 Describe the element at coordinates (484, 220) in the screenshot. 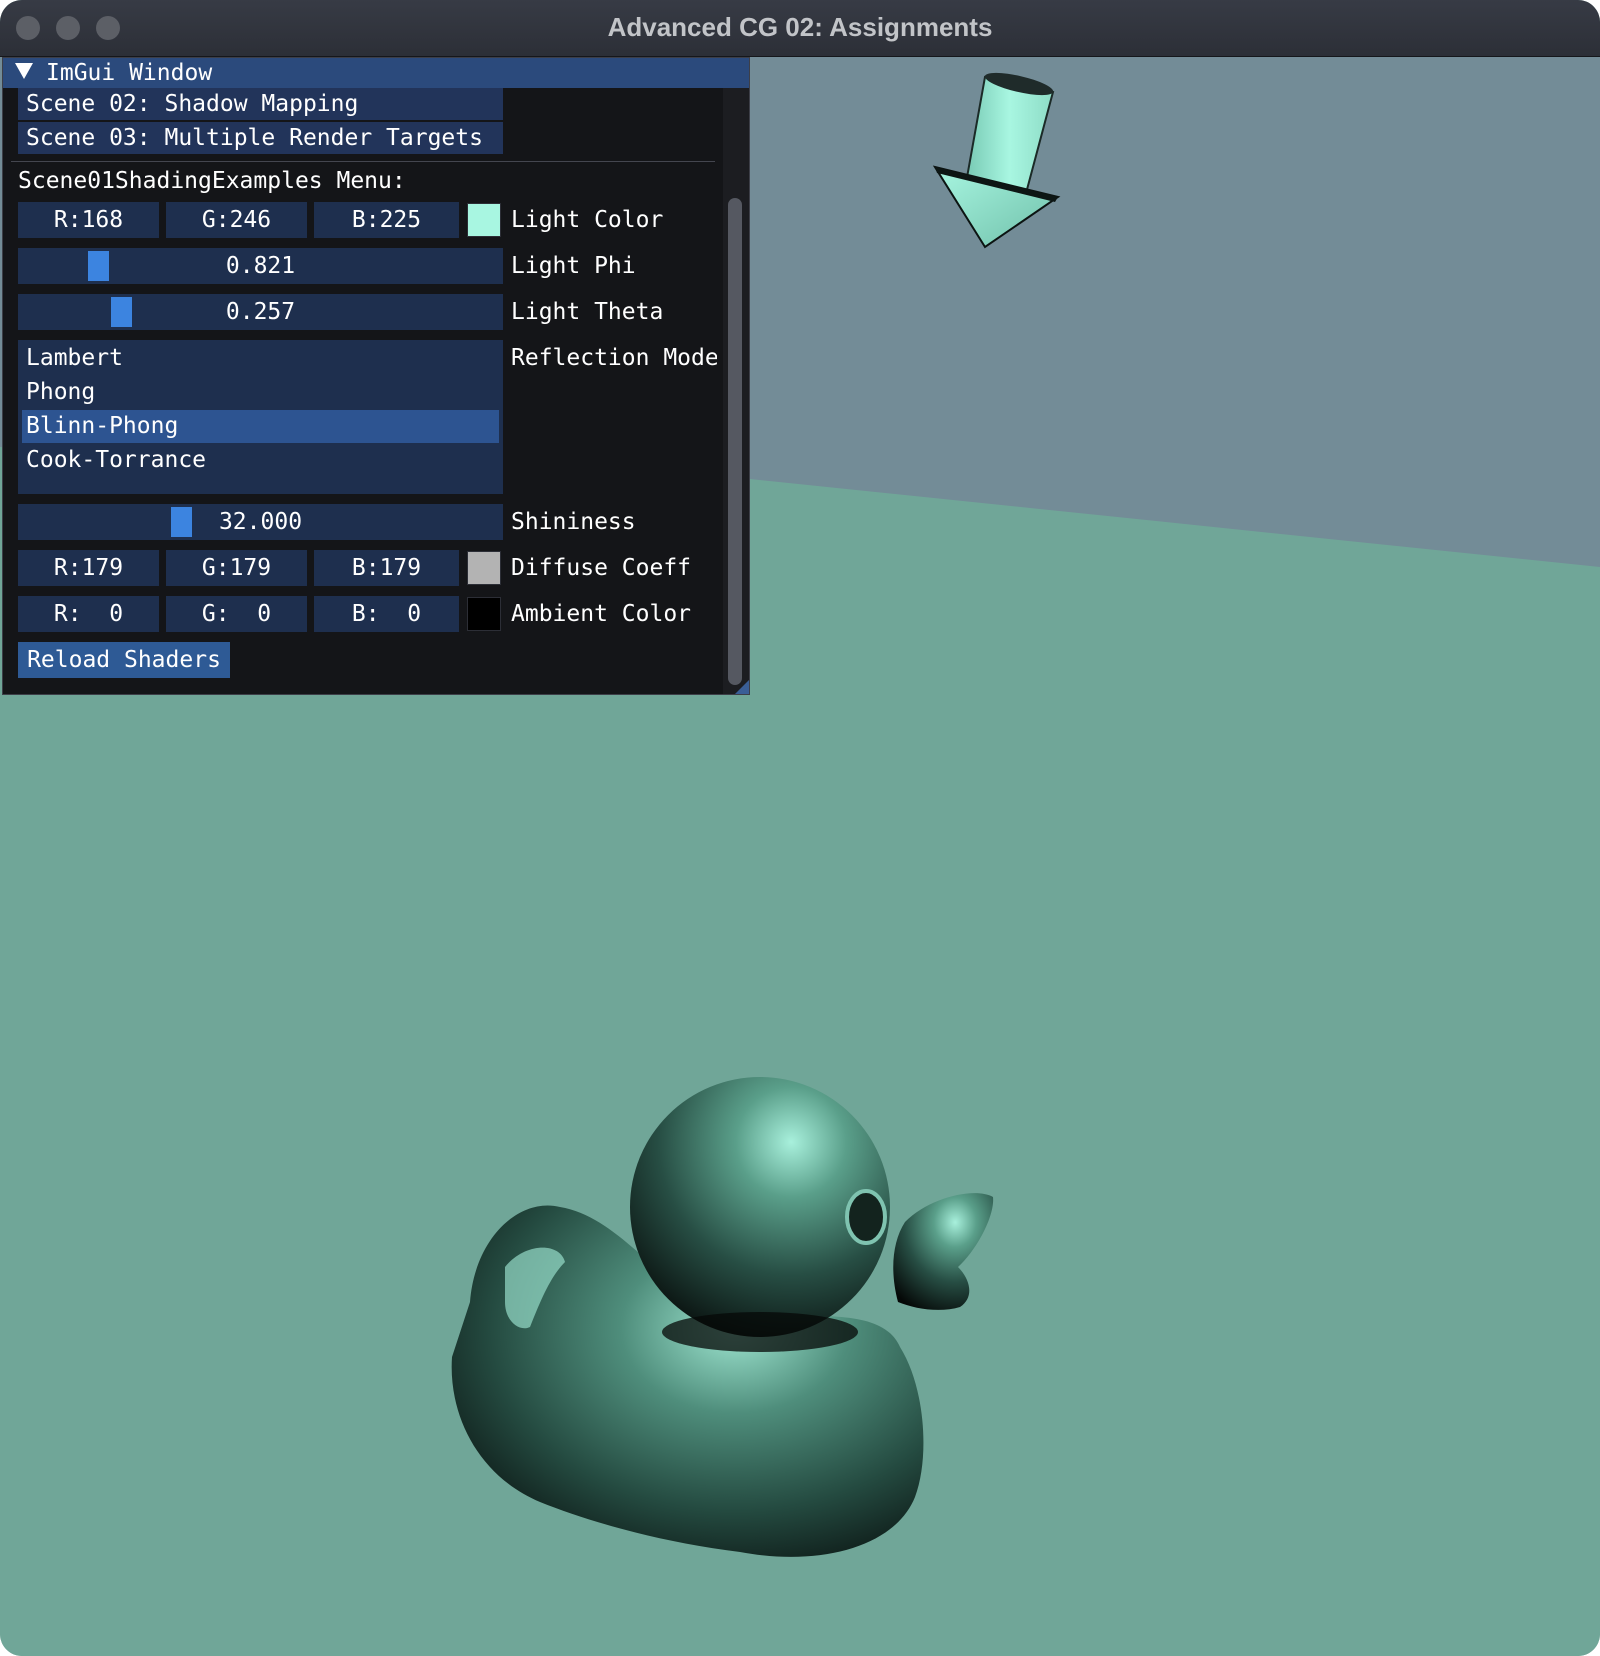

I see `light-color-swatch` at that location.